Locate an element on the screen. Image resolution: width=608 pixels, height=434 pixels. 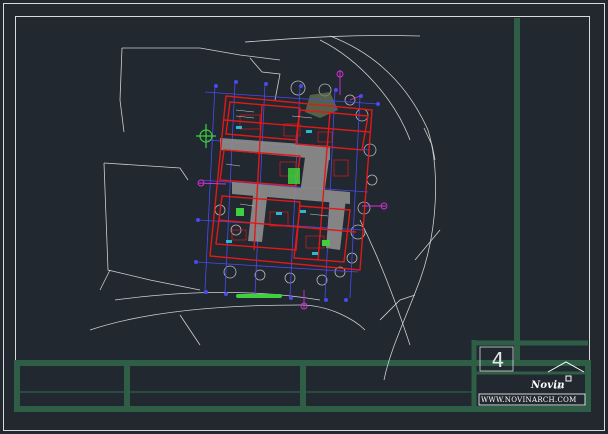
logo-suffix: arch is located at coordinates (558, 387).